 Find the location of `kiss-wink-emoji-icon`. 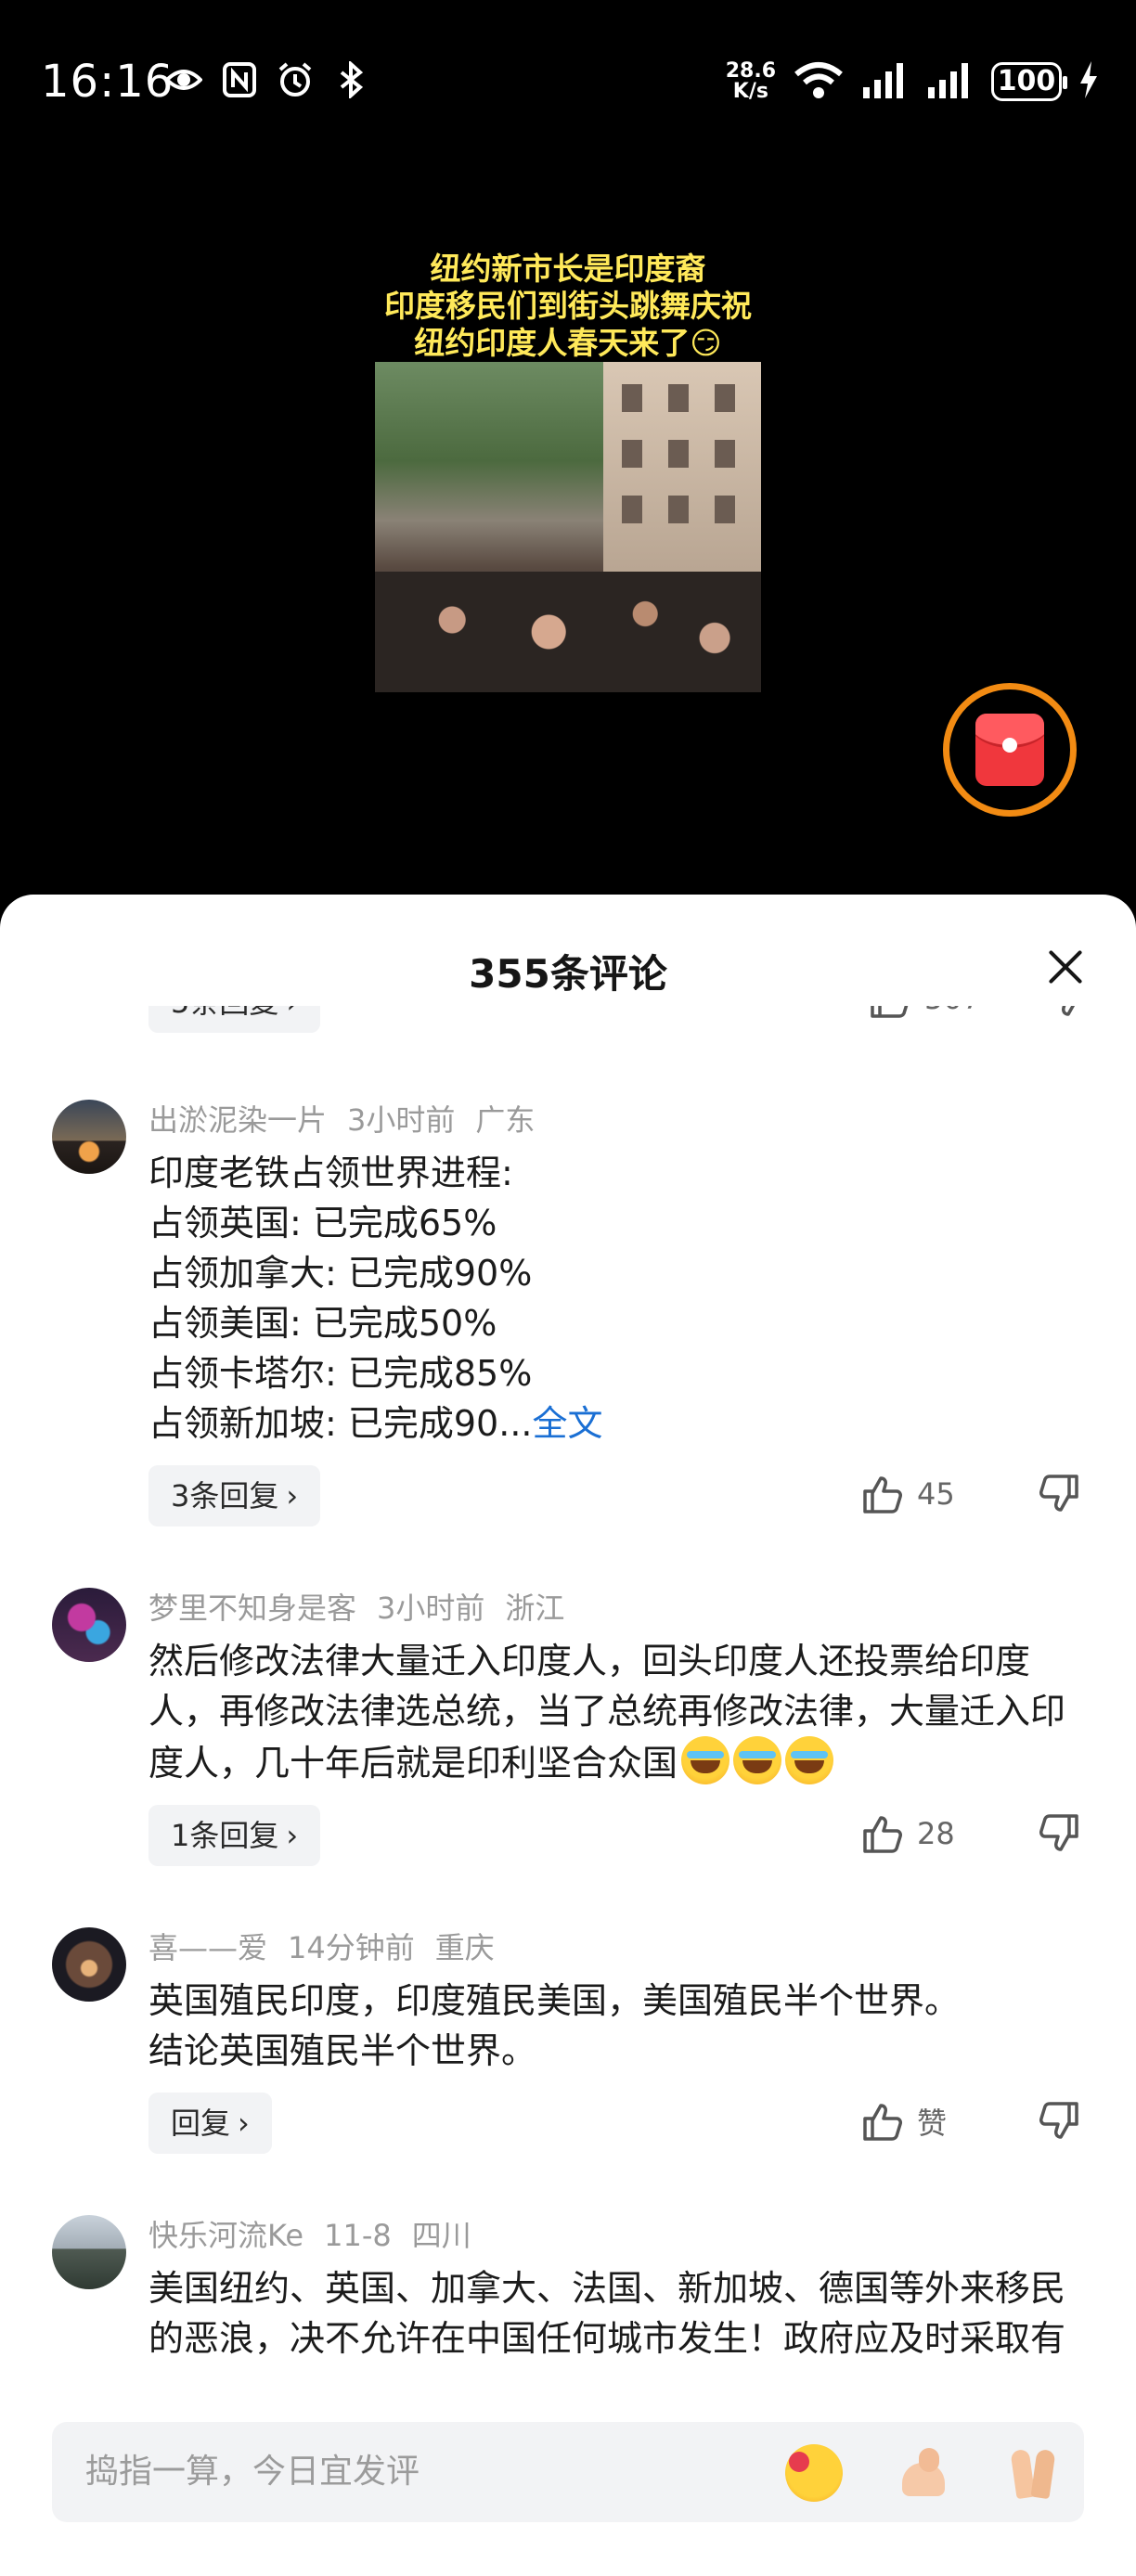

kiss-wink-emoji-icon is located at coordinates (814, 2473).